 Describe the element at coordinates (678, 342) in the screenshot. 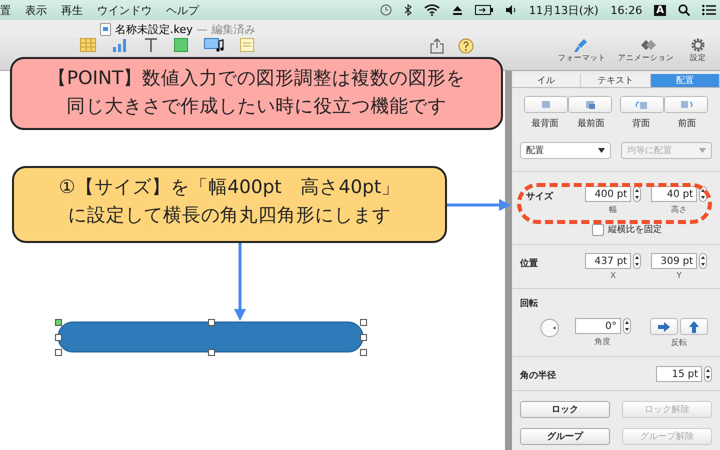

I see `field-caption: 反転` at that location.